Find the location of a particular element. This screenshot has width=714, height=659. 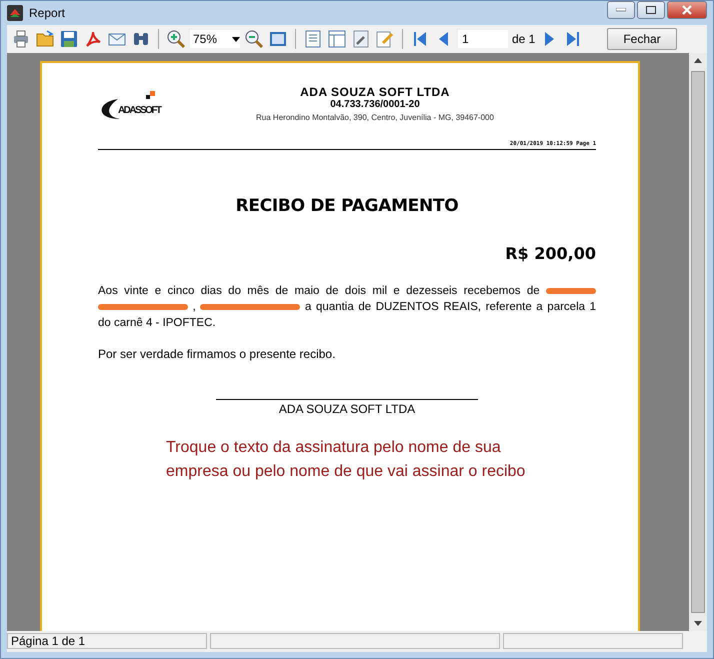

maximize-button is located at coordinates (651, 10).